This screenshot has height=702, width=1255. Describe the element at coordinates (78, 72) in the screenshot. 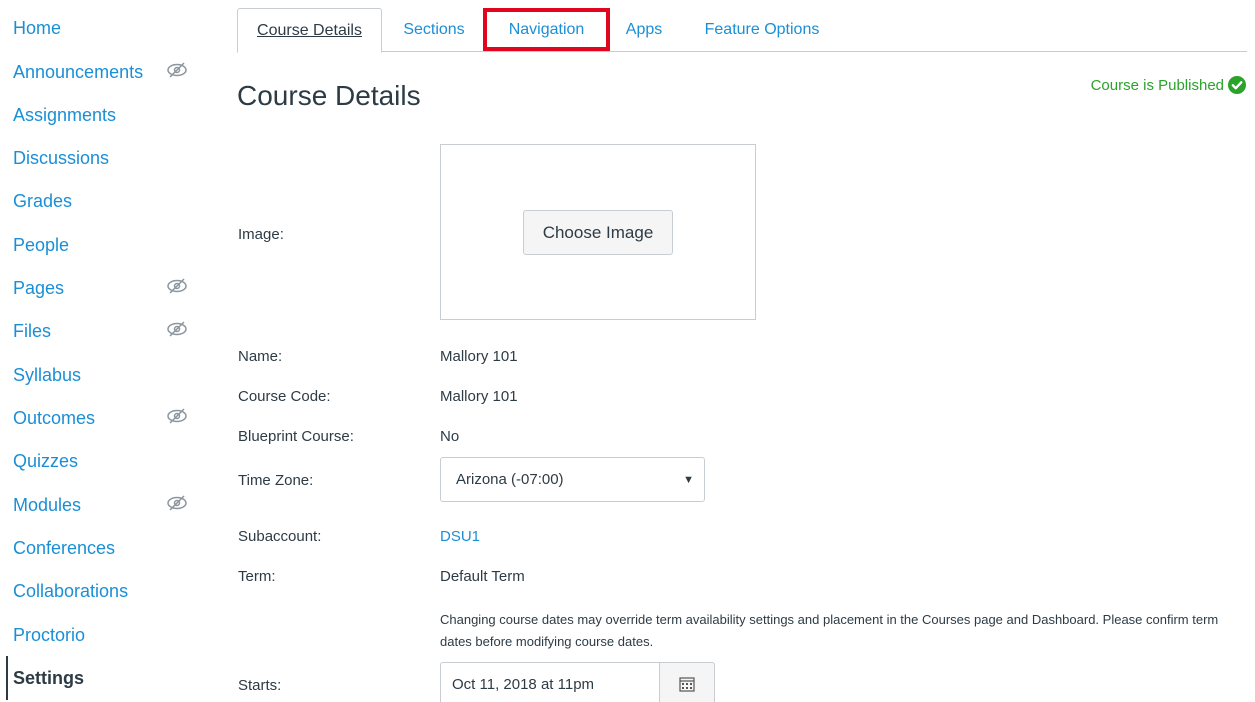

I see `sidebar-item-label: Announcements` at that location.